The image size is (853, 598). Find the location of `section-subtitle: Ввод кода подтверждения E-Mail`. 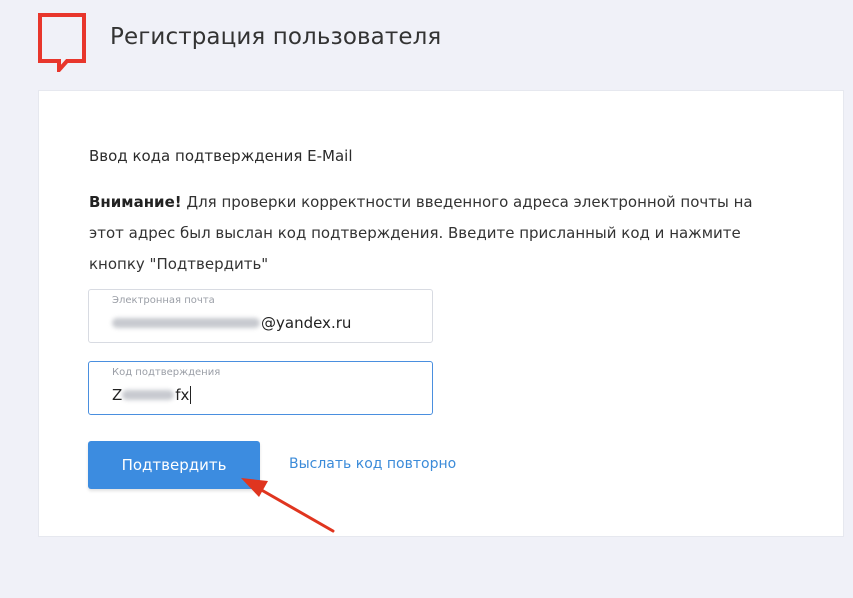

section-subtitle: Ввод кода подтверждения E-Mail is located at coordinates (221, 156).